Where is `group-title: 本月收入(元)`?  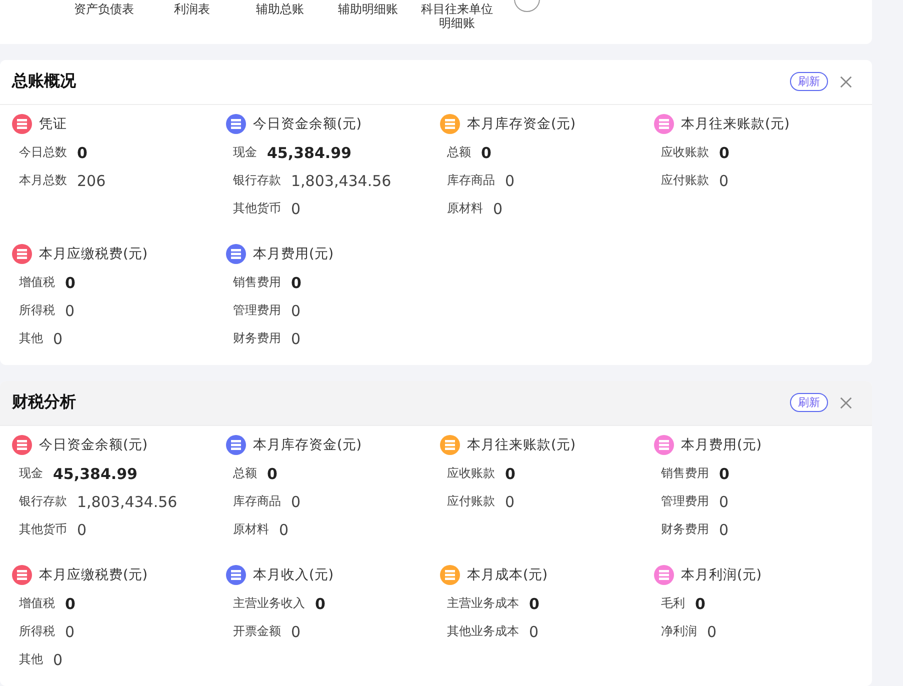
group-title: 本月收入(元) is located at coordinates (293, 575).